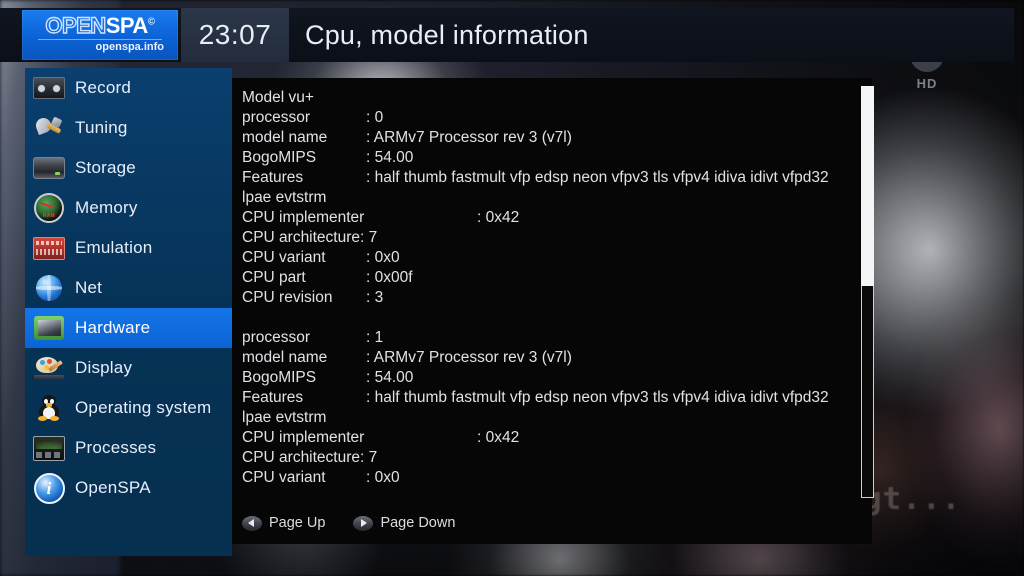  Describe the element at coordinates (927, 83) in the screenshot. I see `hd-label: HD` at that location.